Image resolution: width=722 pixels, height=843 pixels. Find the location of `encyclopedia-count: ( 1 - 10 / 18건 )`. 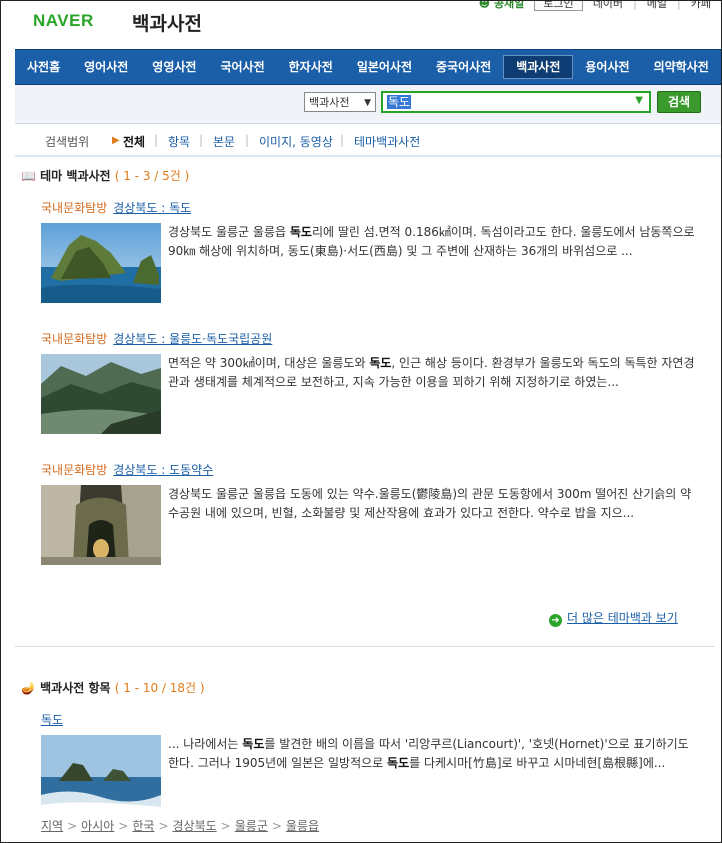

encyclopedia-count: ( 1 - 10 / 18건 ) is located at coordinates (159, 688).